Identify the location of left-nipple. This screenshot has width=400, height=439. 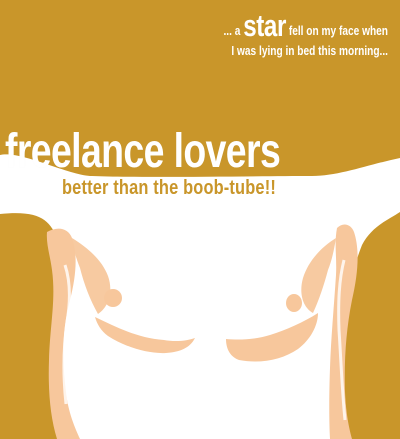
(113, 298).